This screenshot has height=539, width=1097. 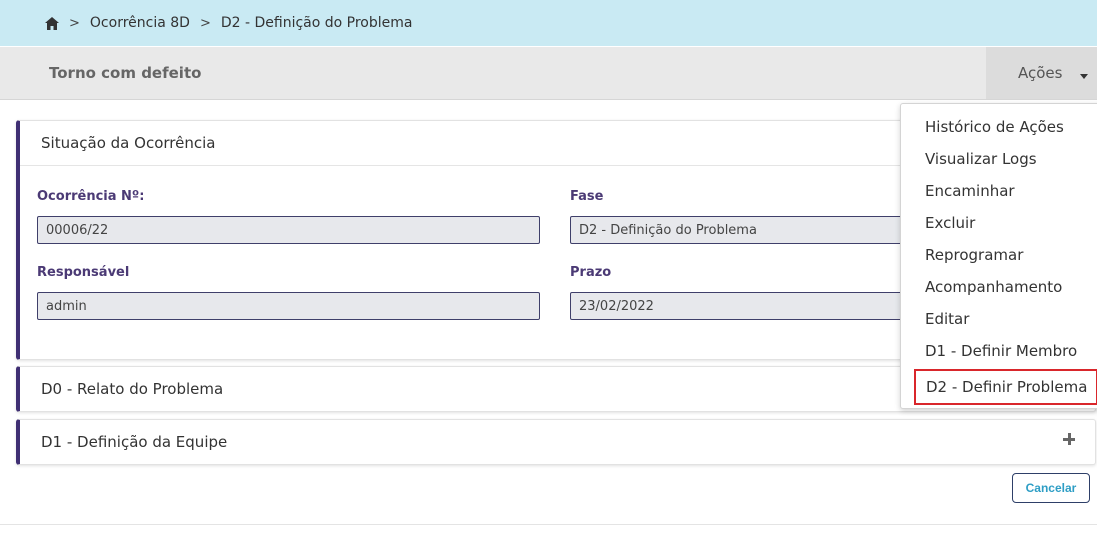 What do you see at coordinates (1069, 439) in the screenshot?
I see `plus-icon` at bounding box center [1069, 439].